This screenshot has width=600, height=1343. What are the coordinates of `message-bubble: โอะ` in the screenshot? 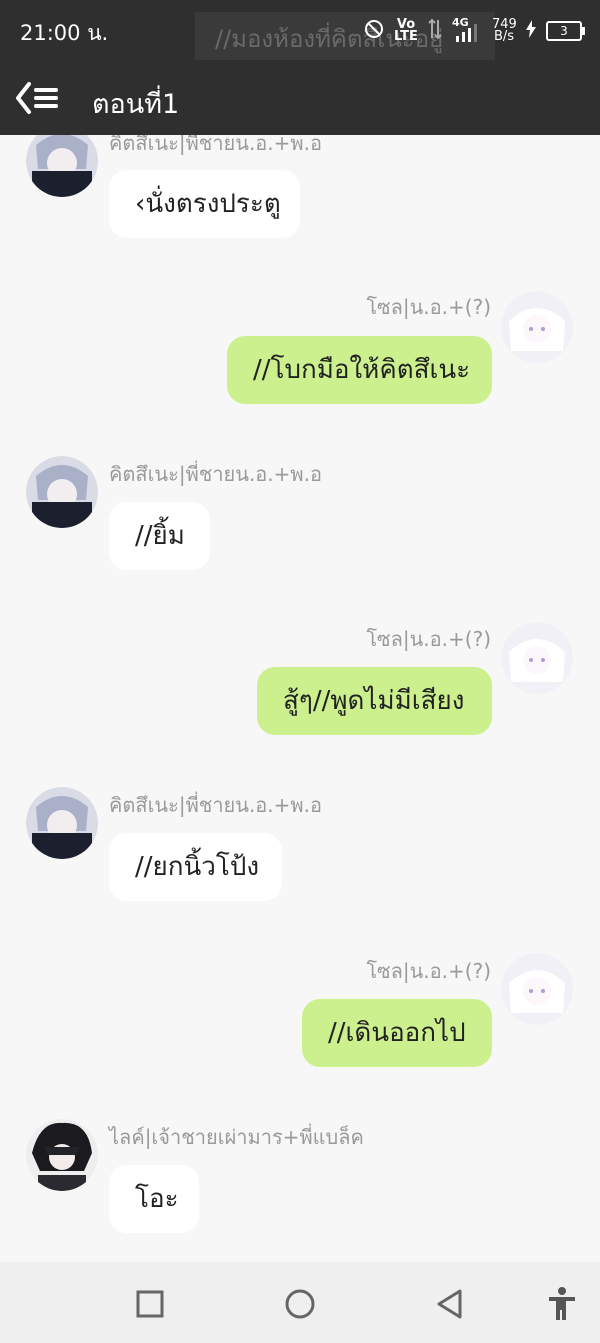 It's located at (154, 1199).